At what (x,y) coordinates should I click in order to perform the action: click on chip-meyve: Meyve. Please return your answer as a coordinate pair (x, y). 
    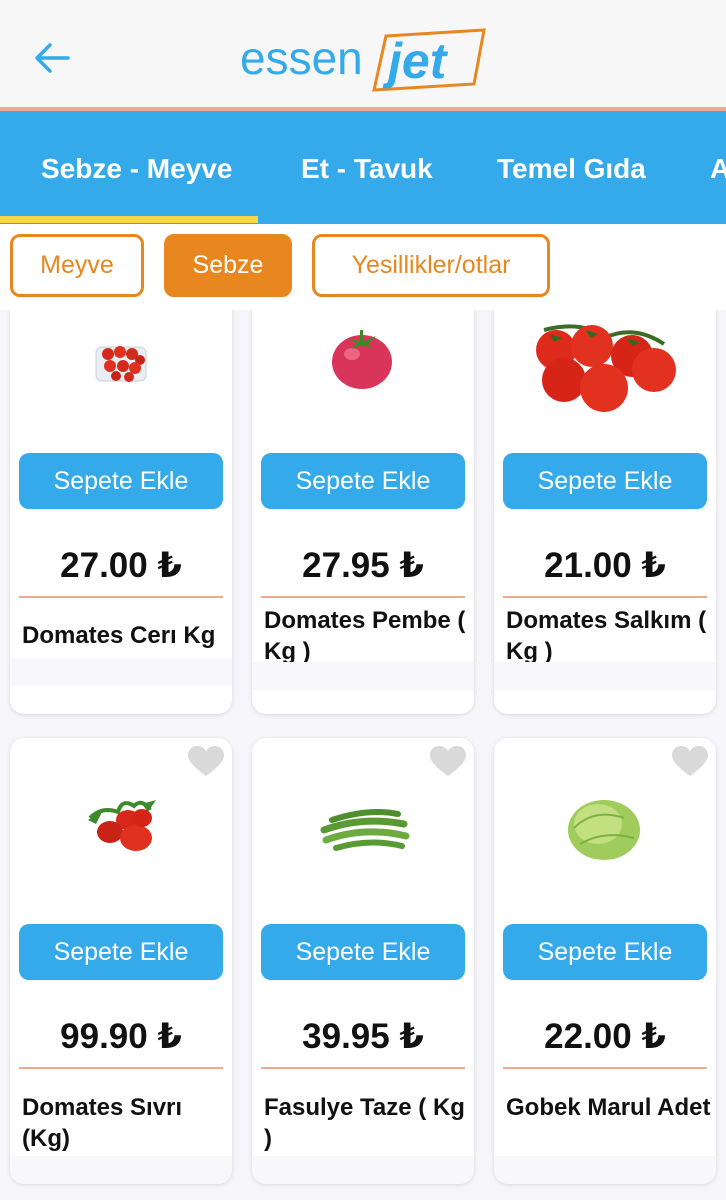
    Looking at the image, I should click on (77, 265).